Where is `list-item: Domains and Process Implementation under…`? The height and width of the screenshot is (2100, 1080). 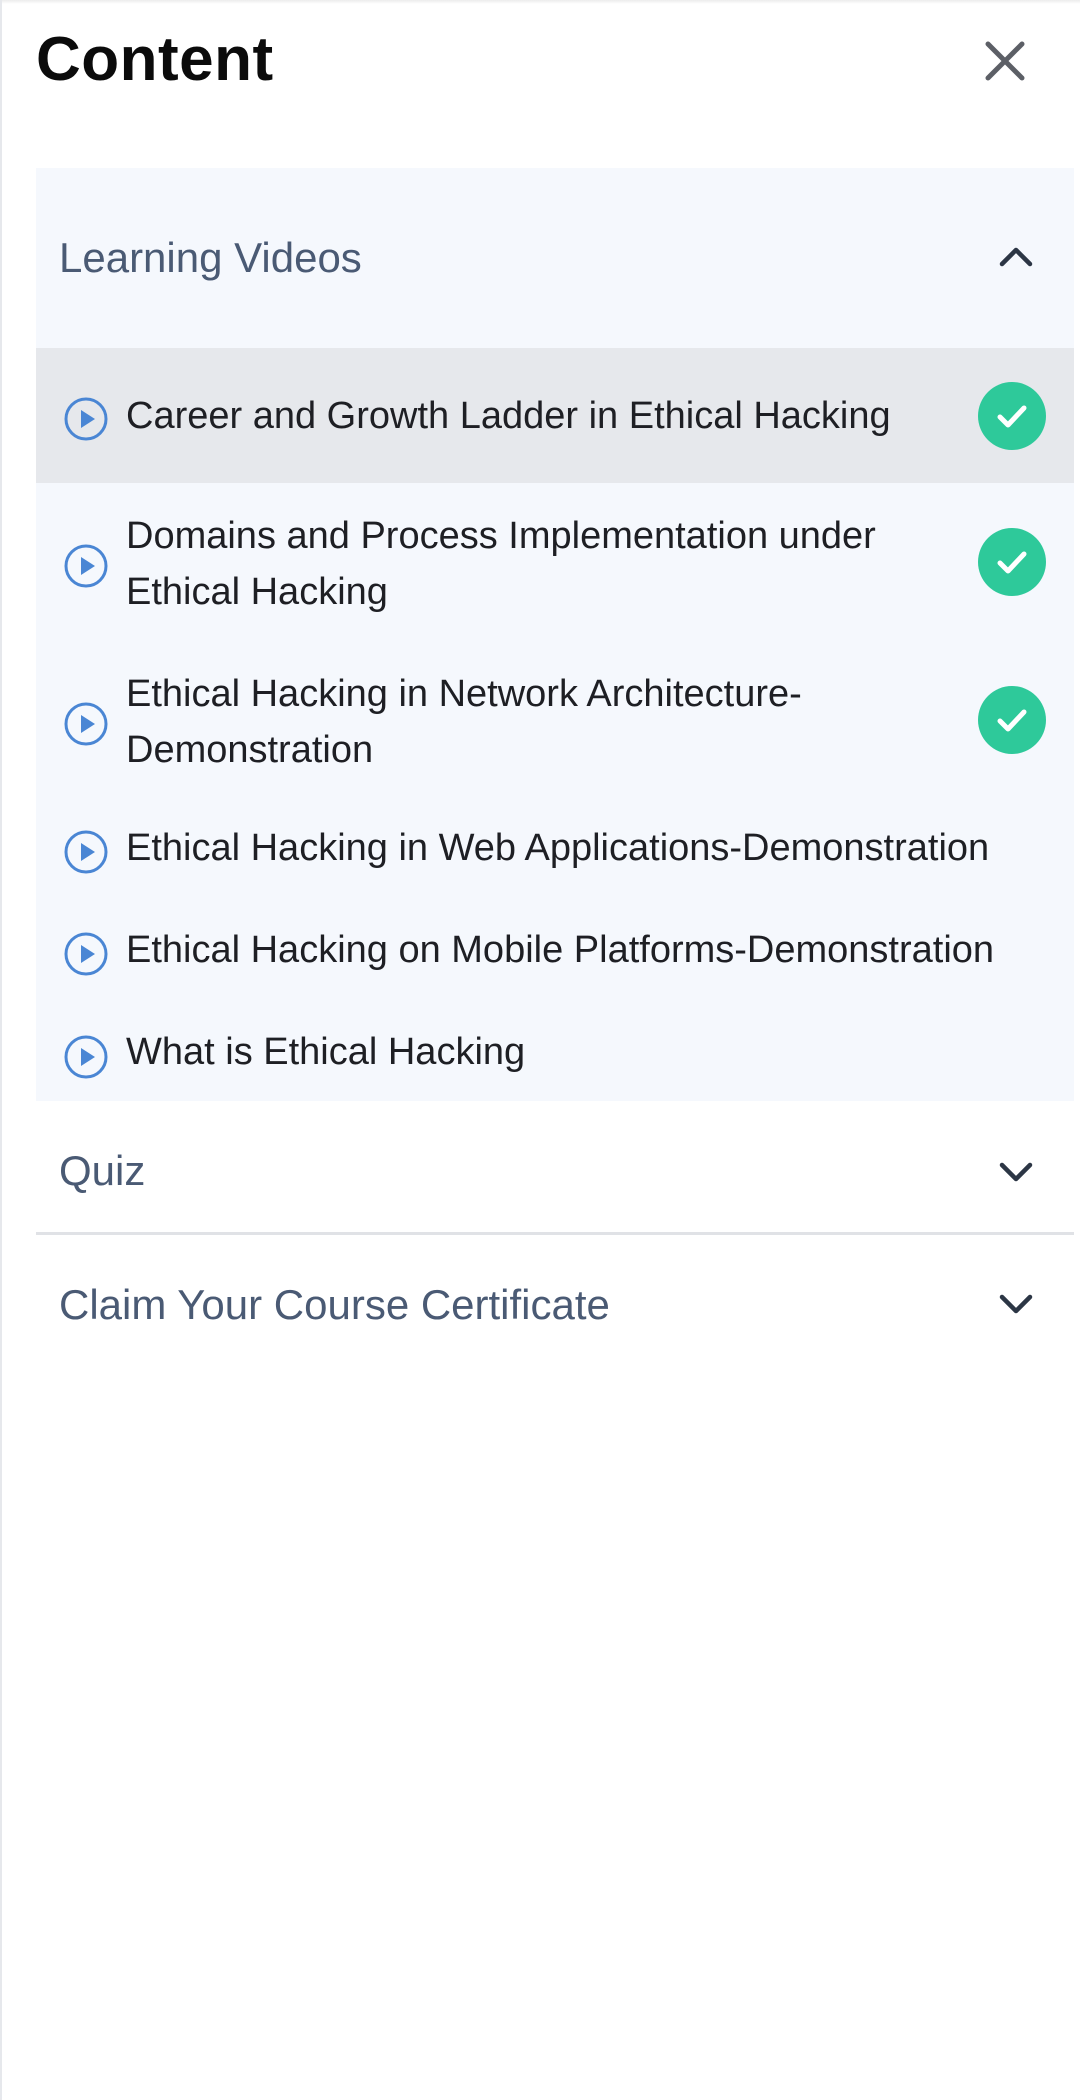 list-item: Domains and Process Implementation under… is located at coordinates (555, 562).